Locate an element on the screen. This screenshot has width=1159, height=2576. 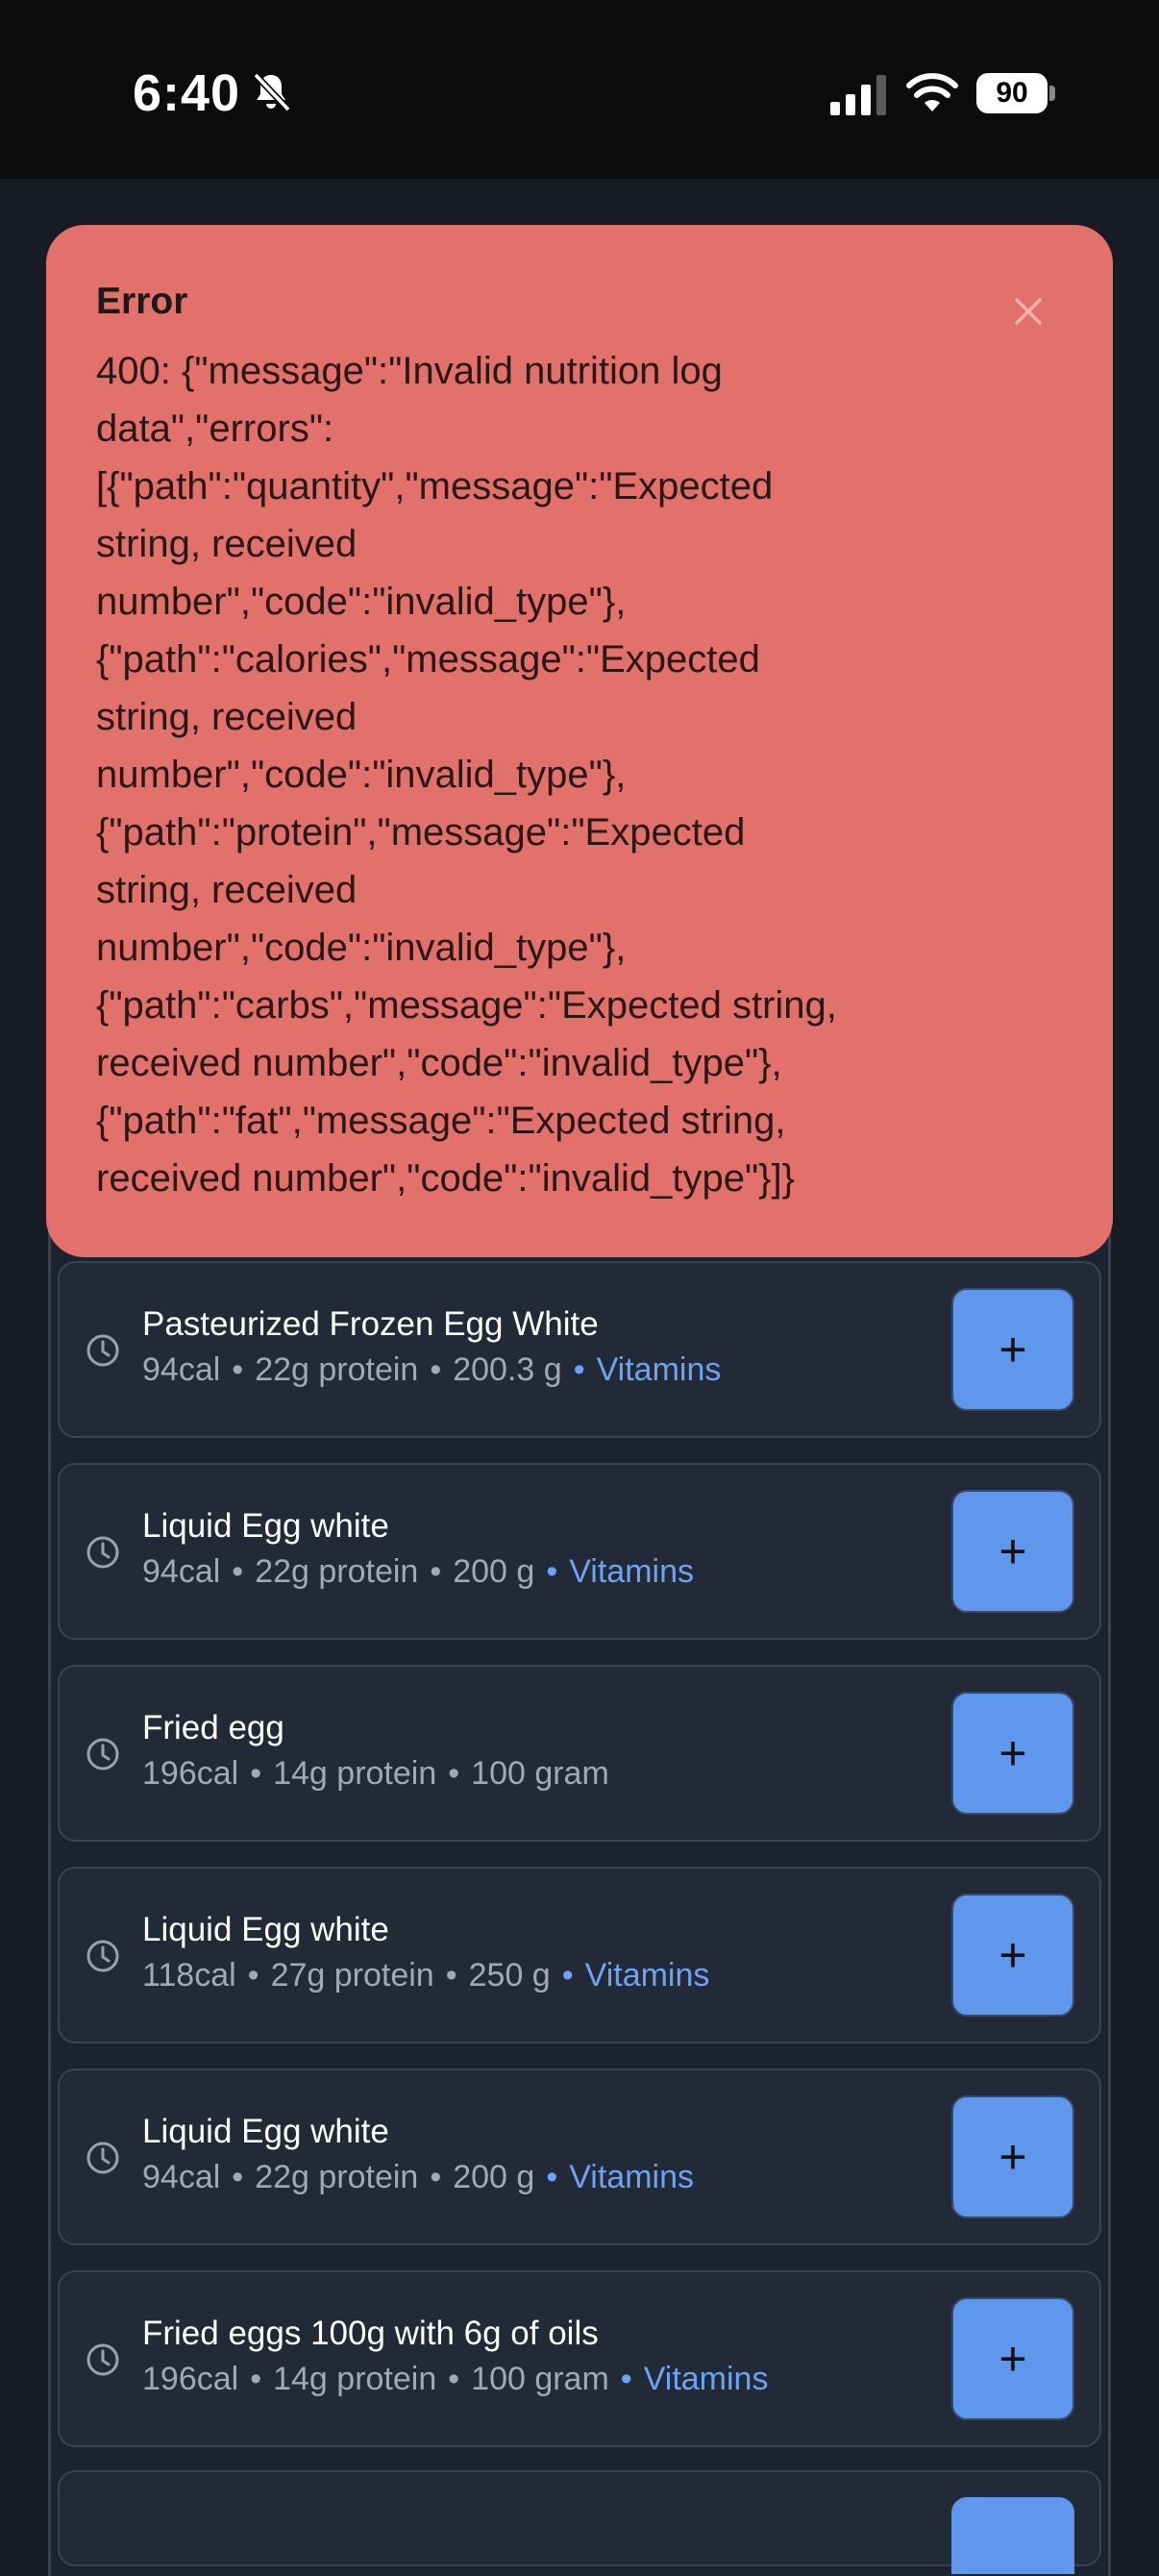
food-name: Fried egg is located at coordinates (213, 1728).